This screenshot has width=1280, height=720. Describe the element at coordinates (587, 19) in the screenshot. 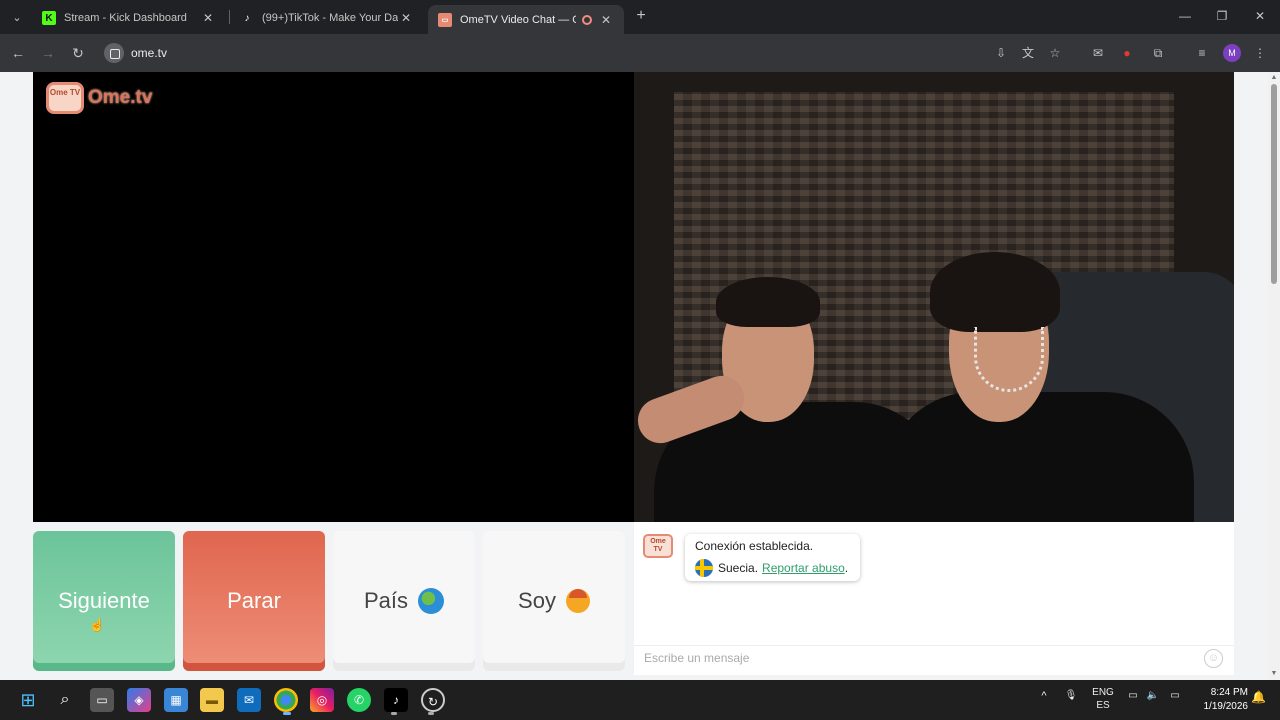

I see `recording-icon` at that location.